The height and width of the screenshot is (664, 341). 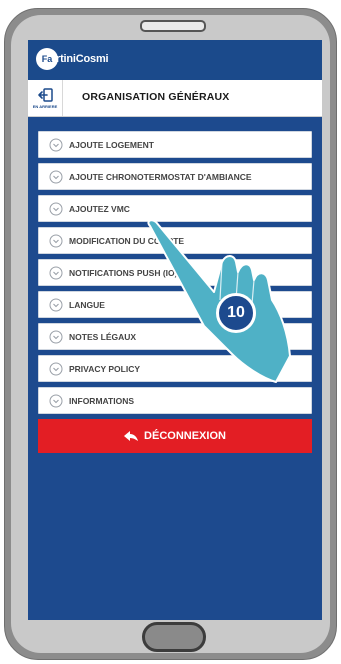 What do you see at coordinates (173, 26) in the screenshot?
I see `phone-speaker` at bounding box center [173, 26].